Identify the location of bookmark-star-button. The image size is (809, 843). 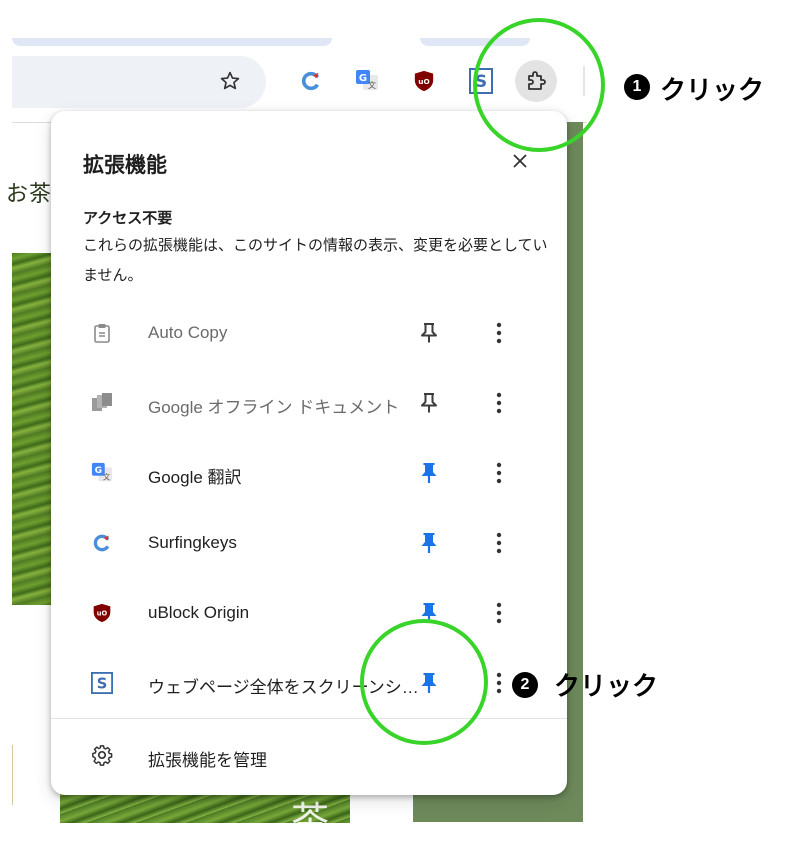
(230, 81).